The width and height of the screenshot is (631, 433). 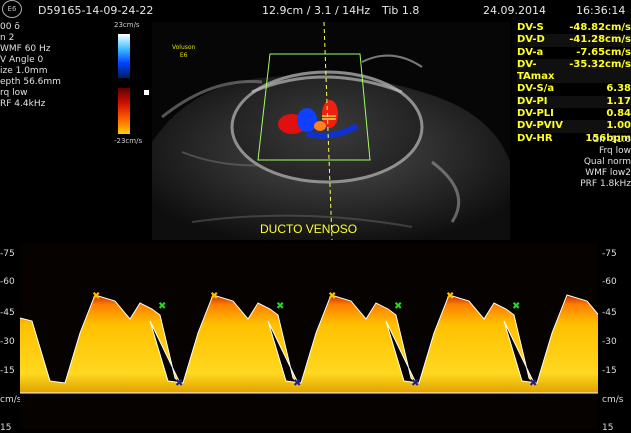 I want to click on measurement-row: DV-D -41.28cm/s, so click(x=574, y=40).